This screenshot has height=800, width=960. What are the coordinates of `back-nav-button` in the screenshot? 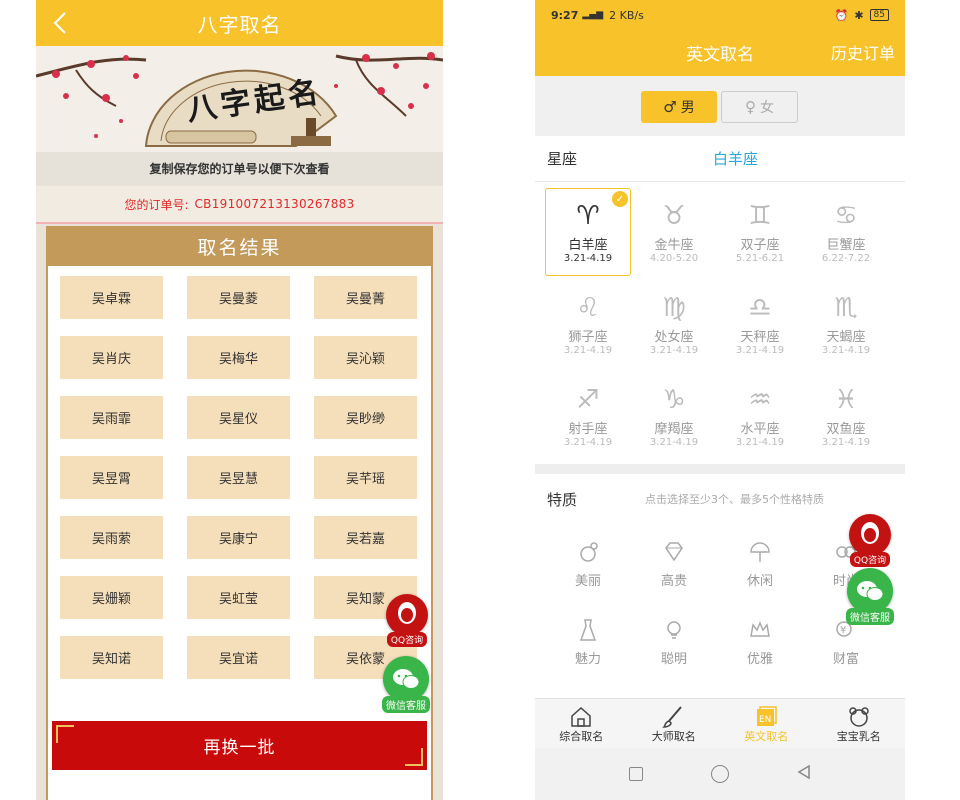 It's located at (804, 774).